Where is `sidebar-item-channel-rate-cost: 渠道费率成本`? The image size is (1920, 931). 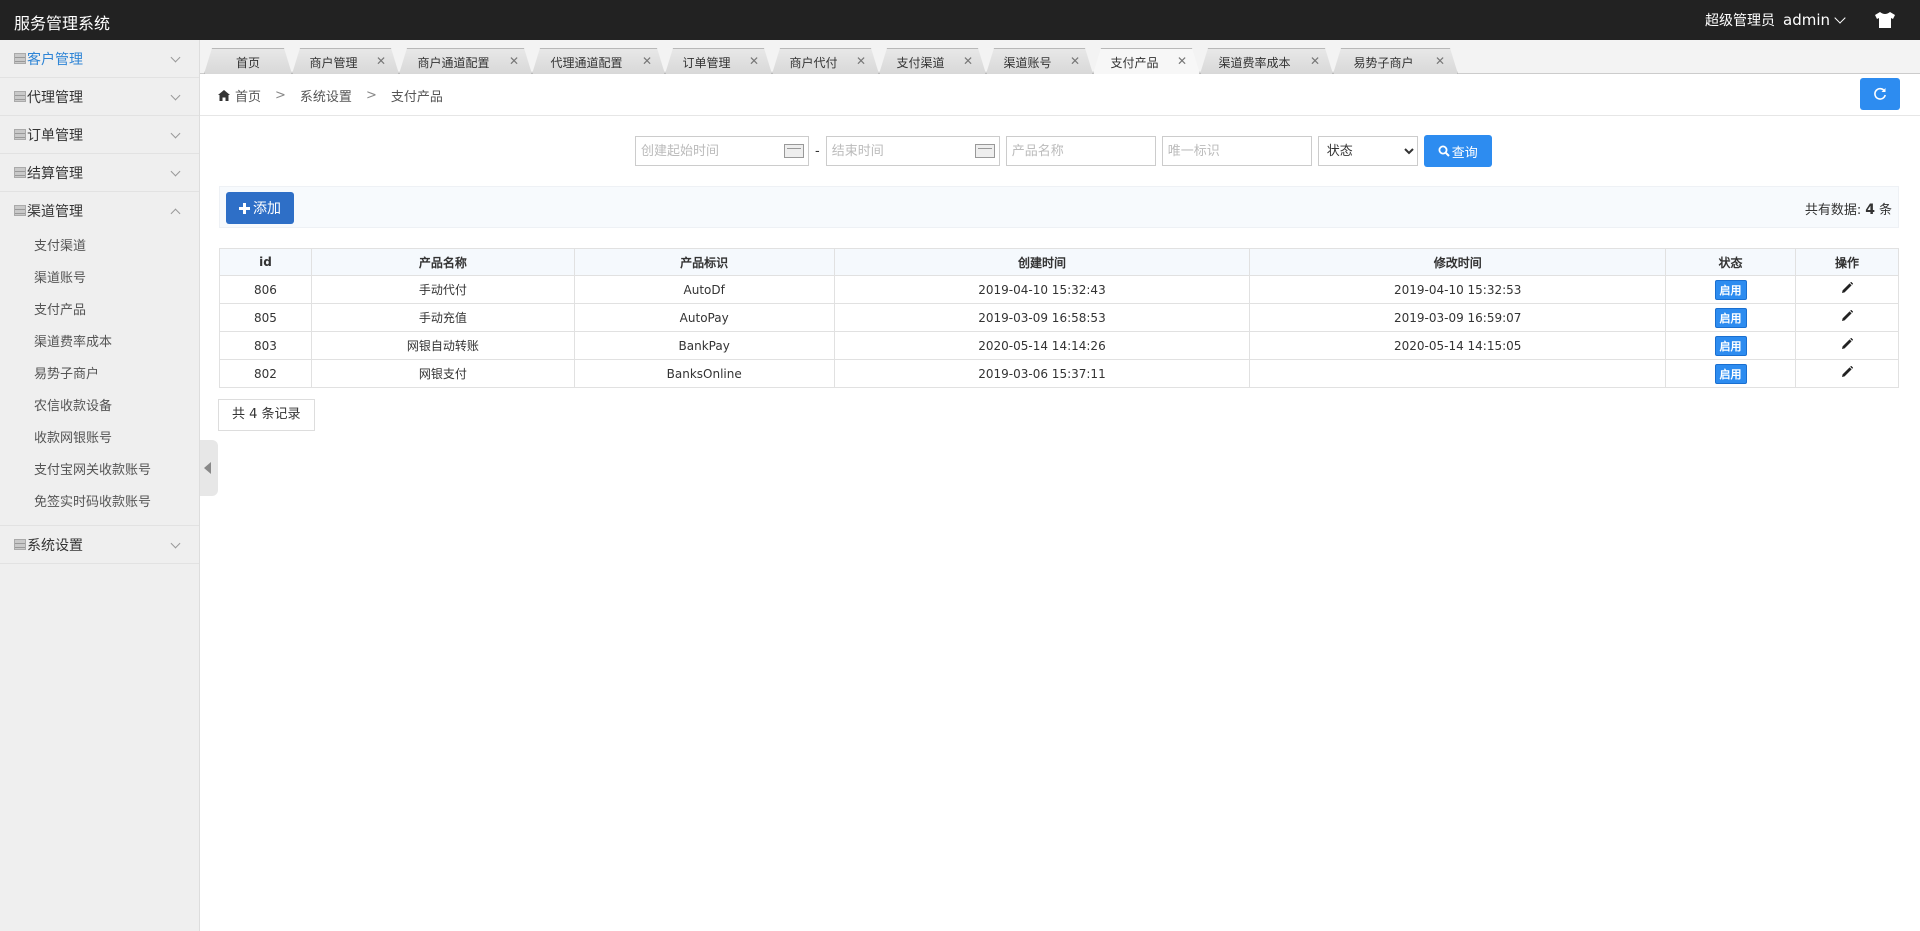
sidebar-item-channel-rate-cost: 渠道费率成本 is located at coordinates (99, 343).